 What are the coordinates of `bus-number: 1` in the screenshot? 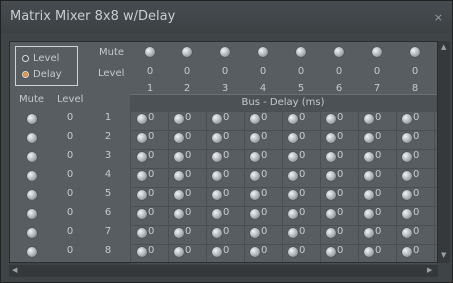 It's located at (150, 88).